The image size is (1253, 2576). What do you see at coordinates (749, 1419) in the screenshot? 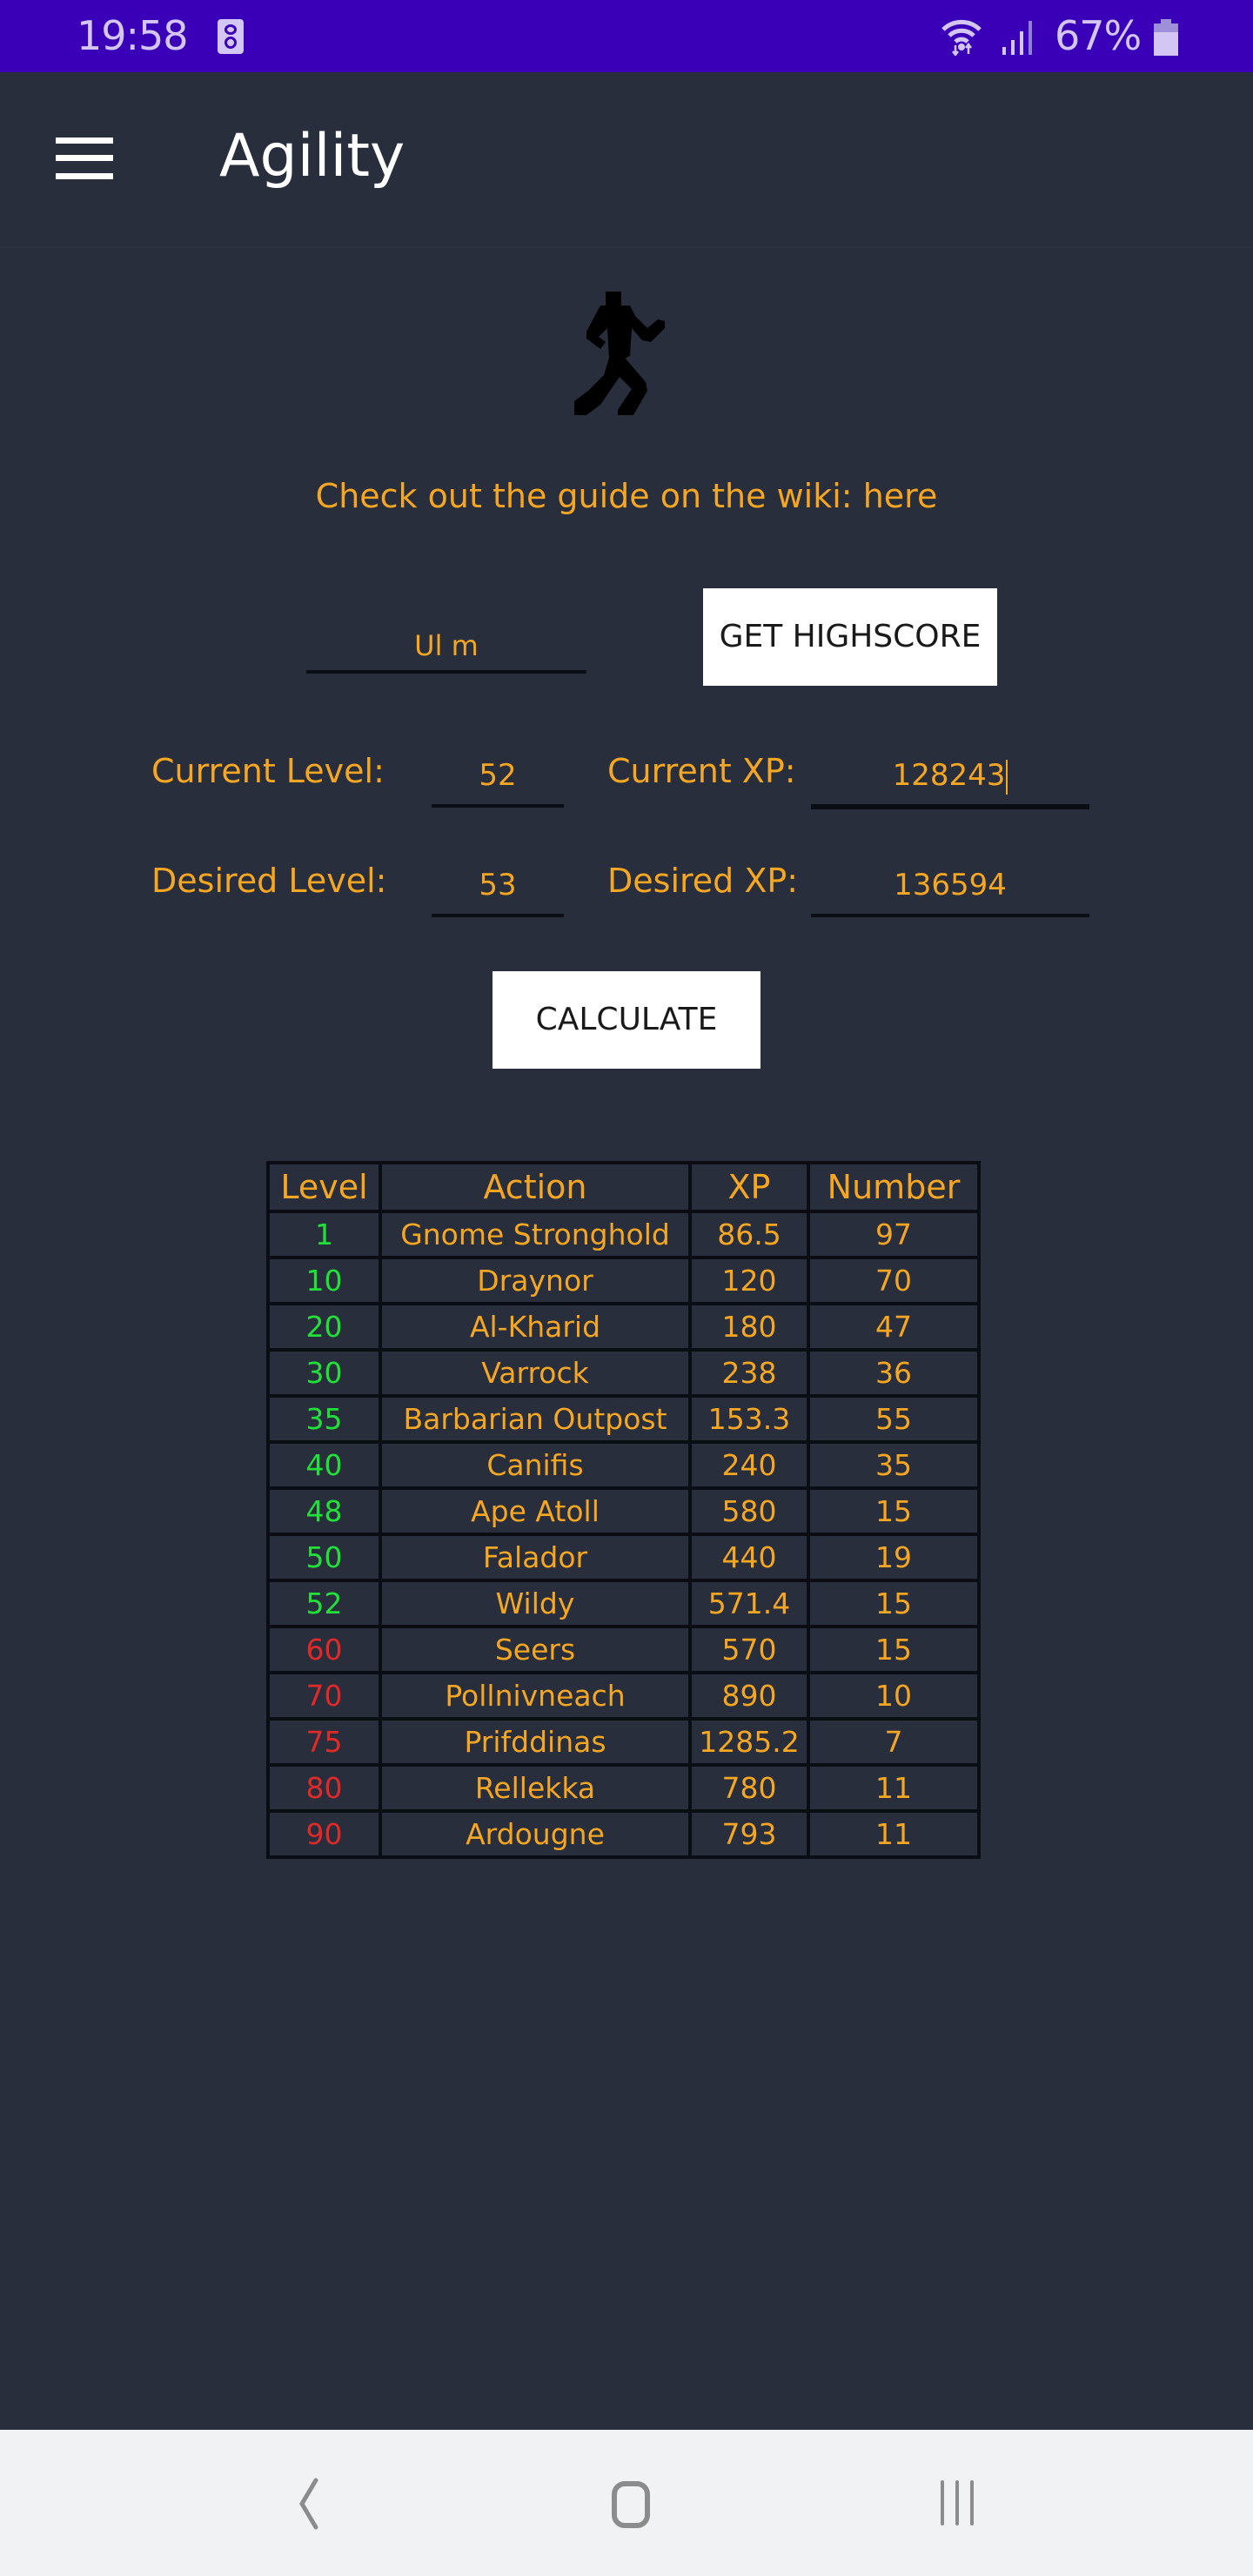
I see `cell-xp: 153.3` at bounding box center [749, 1419].